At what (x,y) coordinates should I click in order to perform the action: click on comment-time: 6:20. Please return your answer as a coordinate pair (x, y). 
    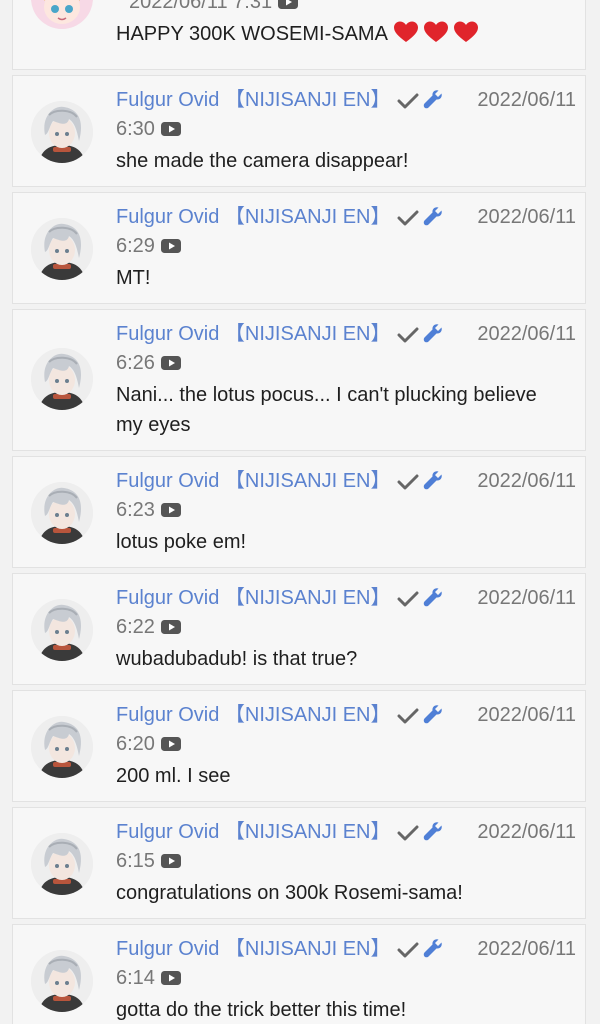
    Looking at the image, I should click on (135, 744).